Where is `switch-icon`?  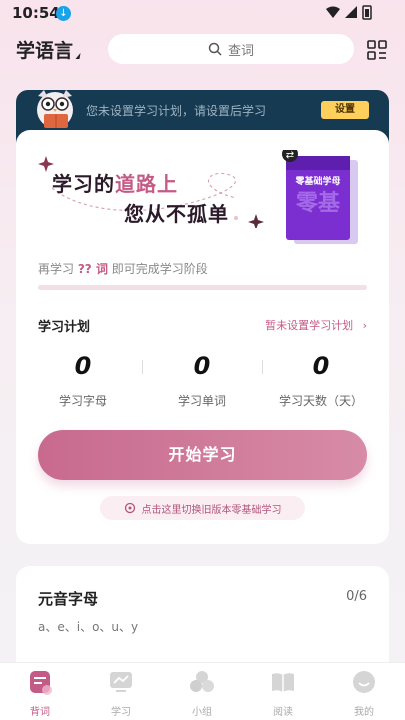 switch-icon is located at coordinates (129, 508).